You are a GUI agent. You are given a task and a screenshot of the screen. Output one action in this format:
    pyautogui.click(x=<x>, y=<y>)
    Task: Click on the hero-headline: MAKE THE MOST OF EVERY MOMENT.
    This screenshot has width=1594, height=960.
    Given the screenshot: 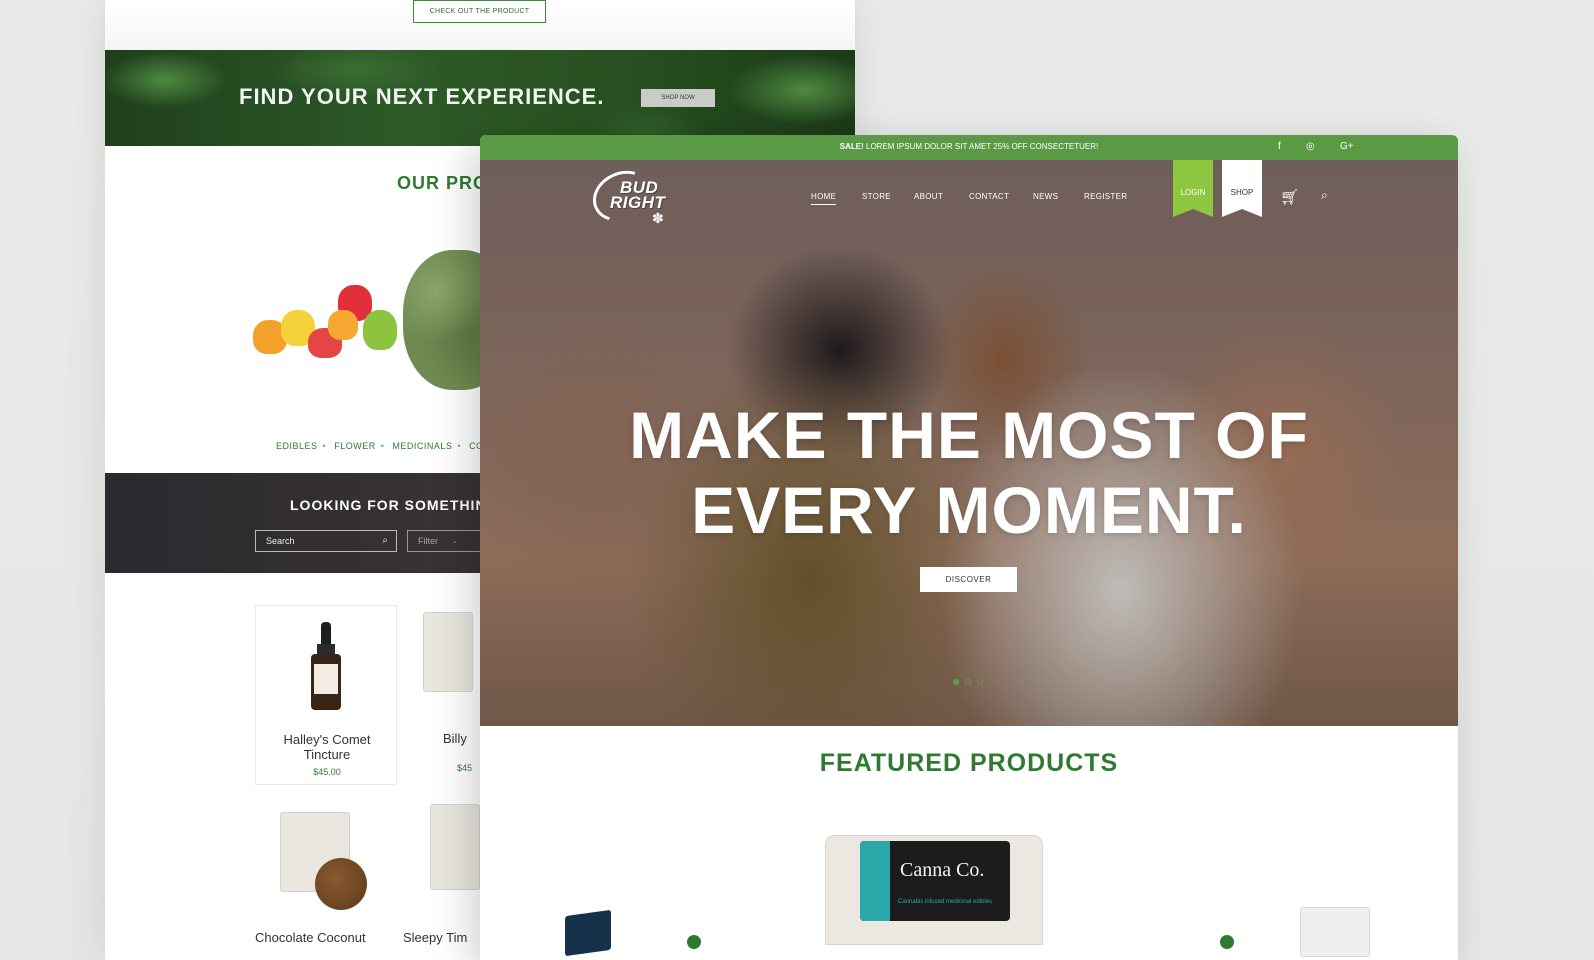 What is the action you would take?
    pyautogui.click(x=969, y=473)
    